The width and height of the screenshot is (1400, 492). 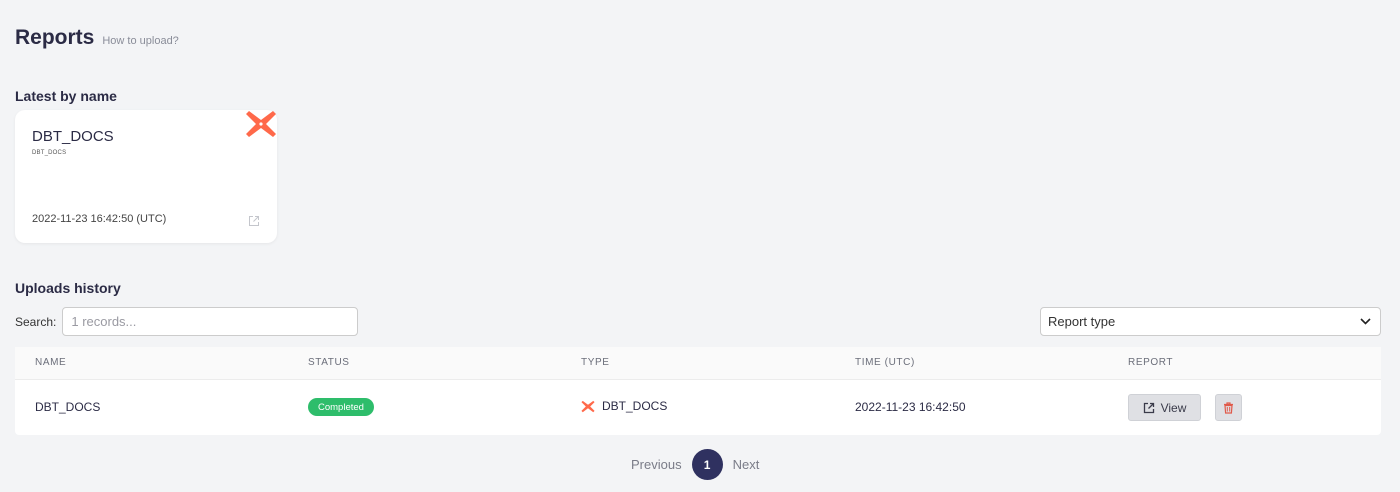 What do you see at coordinates (66, 96) in the screenshot?
I see `latest-by-name-title: Latest by name` at bounding box center [66, 96].